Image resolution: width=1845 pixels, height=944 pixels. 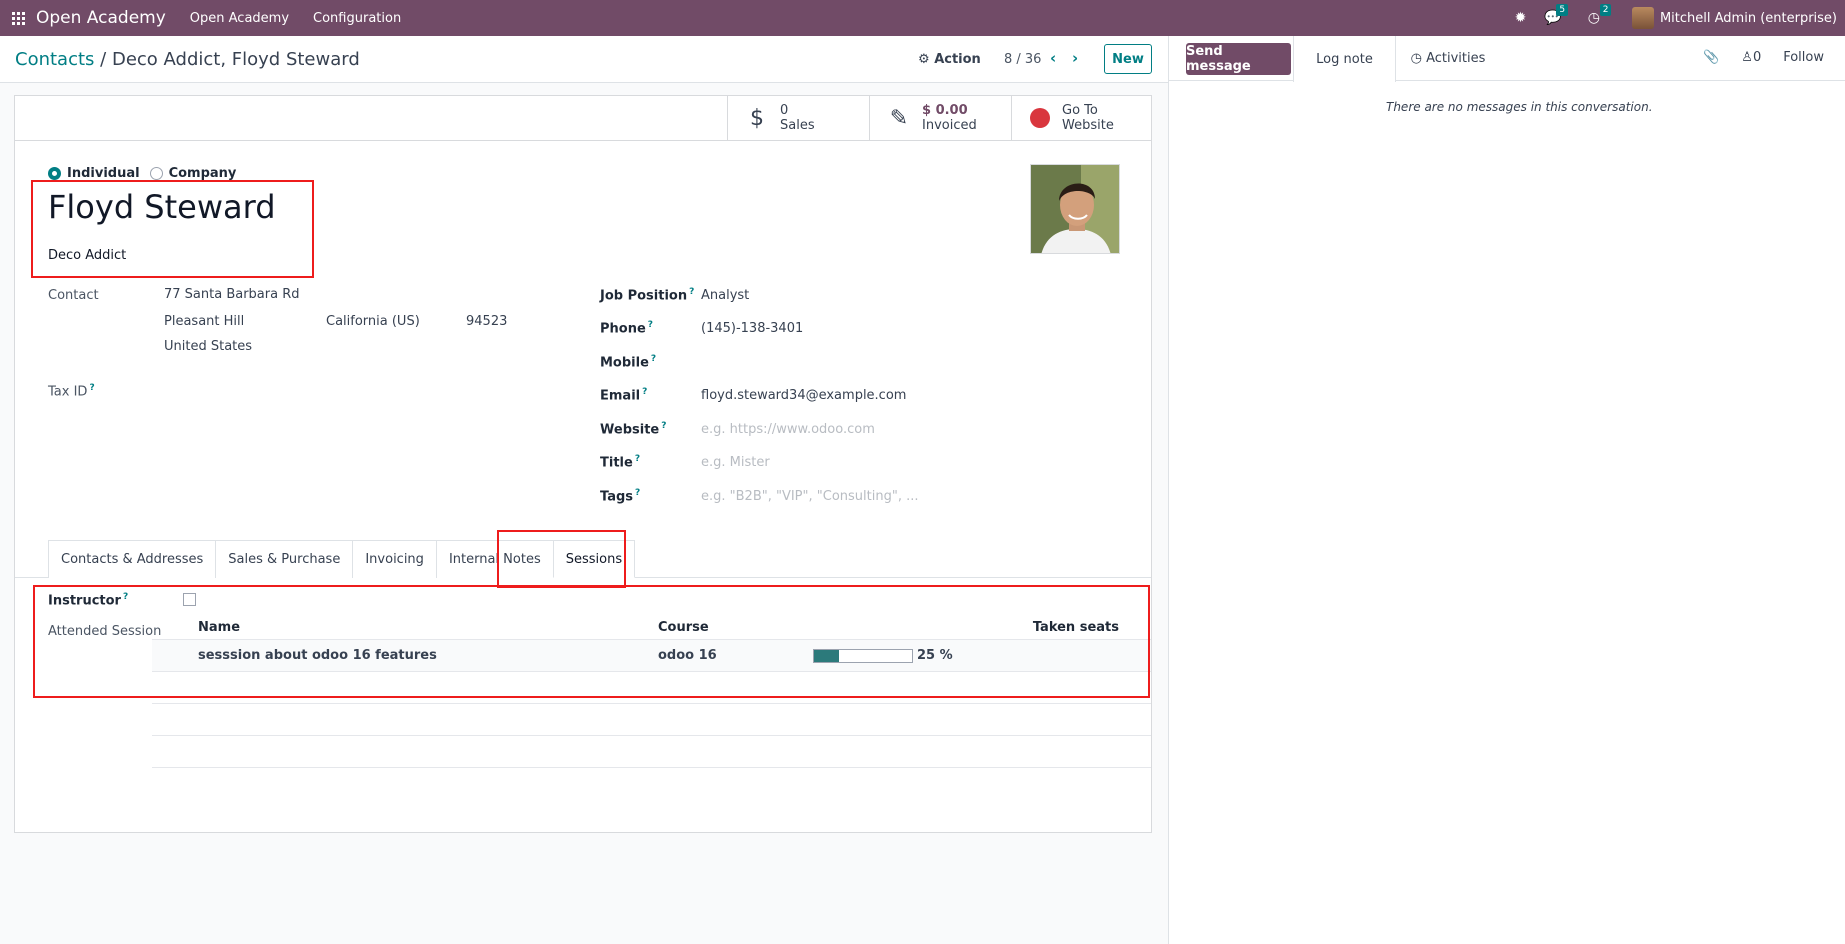 What do you see at coordinates (373, 321) in the screenshot?
I see `state-field: California (US)` at bounding box center [373, 321].